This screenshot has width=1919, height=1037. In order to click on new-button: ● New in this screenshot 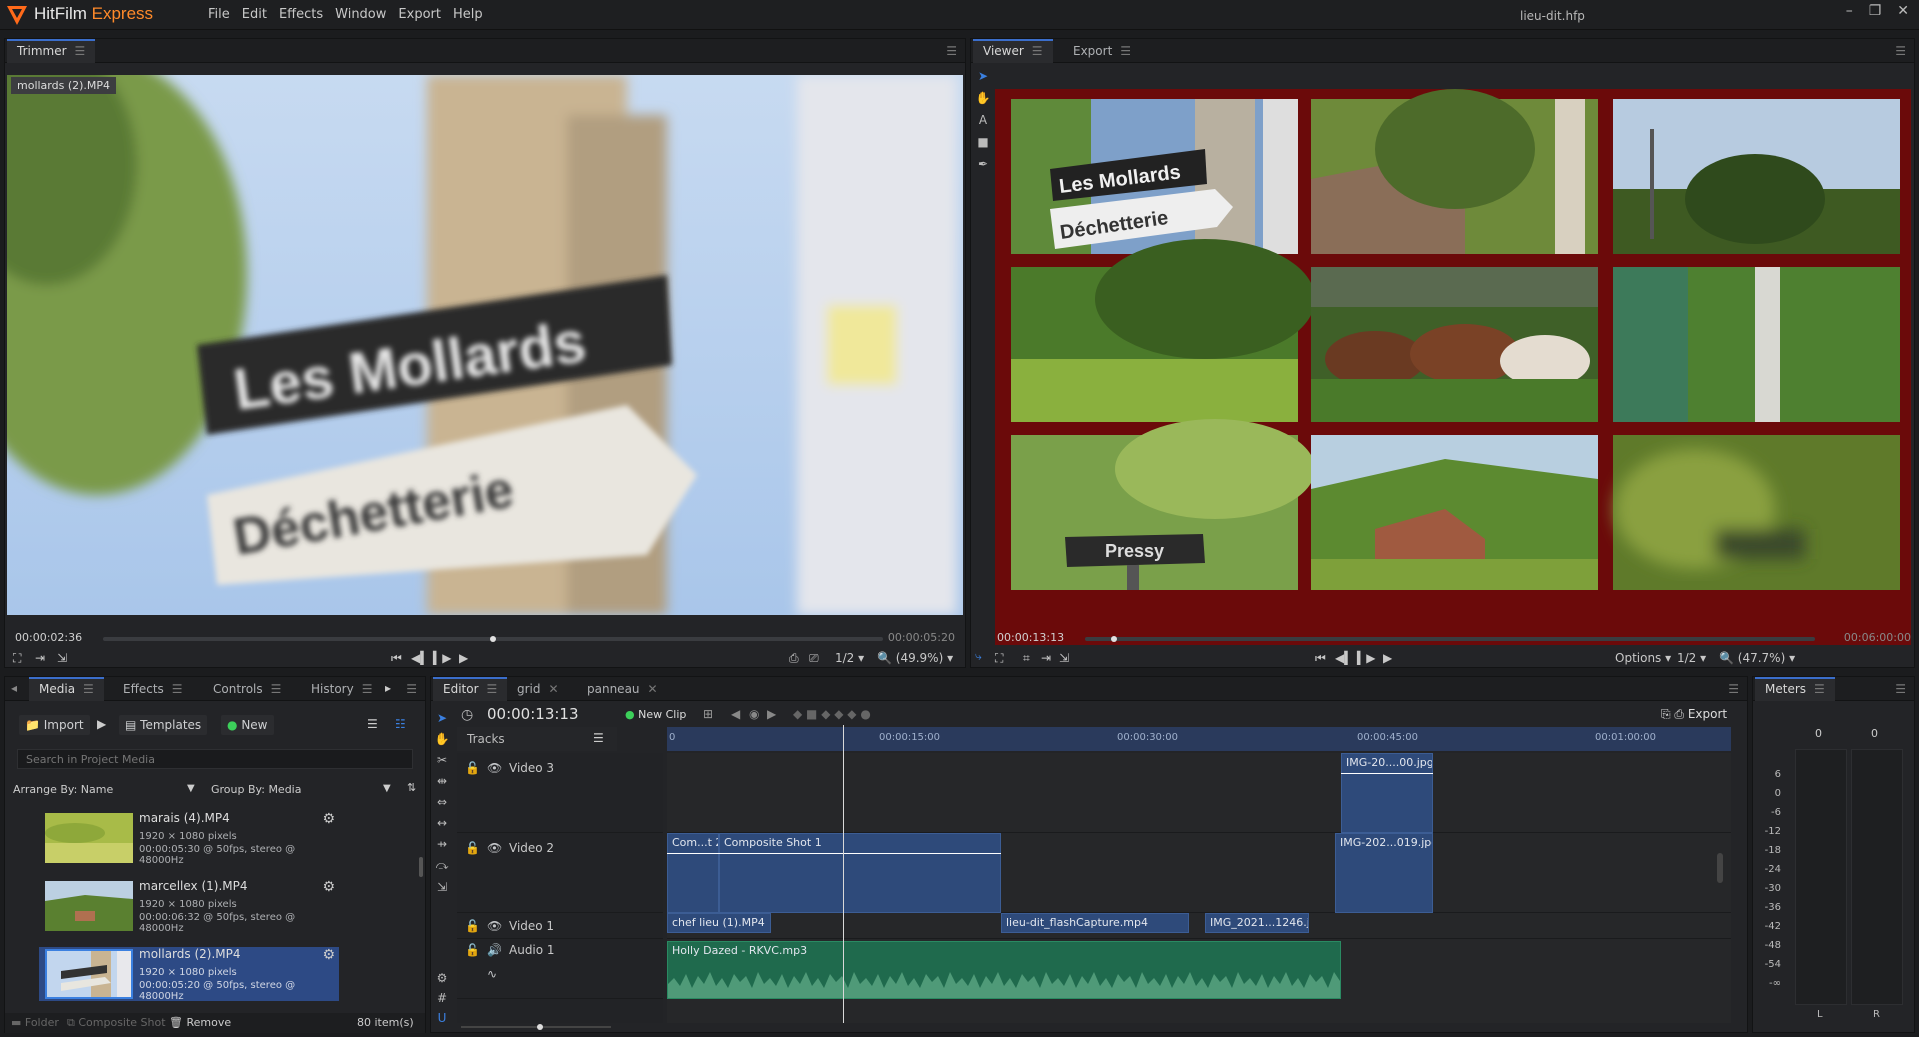, I will do `click(247, 725)`.